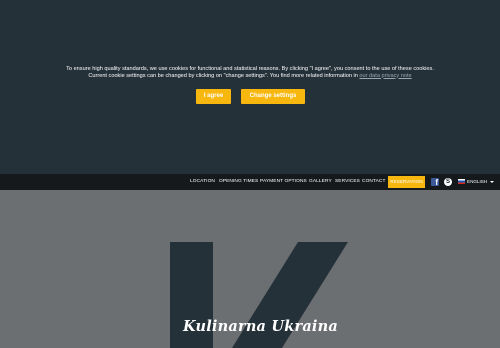 The height and width of the screenshot is (348, 500). Describe the element at coordinates (461, 181) in the screenshot. I see `uk-flag-icon` at that location.